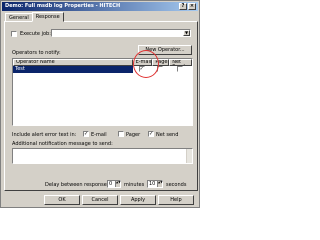  I want to click on execute-job-select: ▼, so click(121, 33).